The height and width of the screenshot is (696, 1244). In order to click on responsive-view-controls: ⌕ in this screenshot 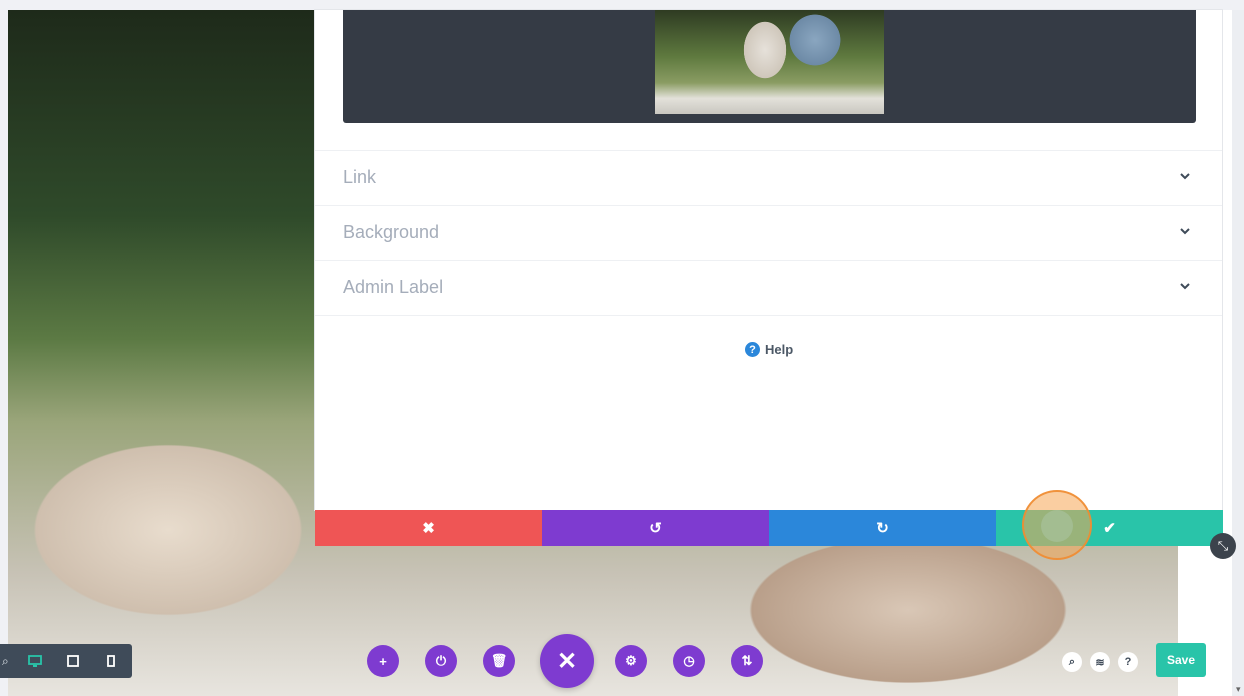, I will do `click(66, 661)`.